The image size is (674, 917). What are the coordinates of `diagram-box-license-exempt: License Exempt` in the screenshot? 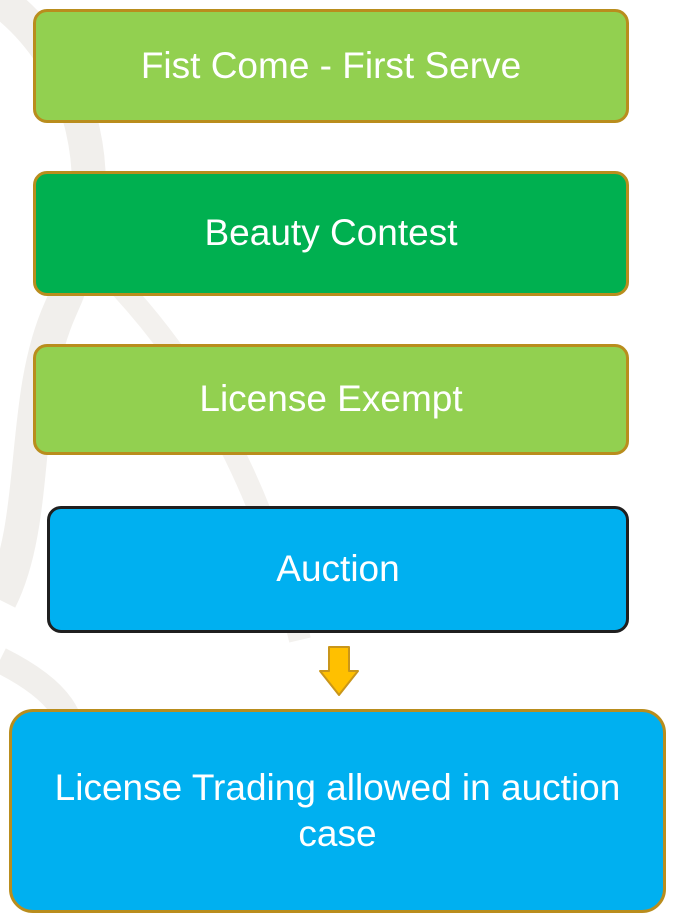 It's located at (331, 399).